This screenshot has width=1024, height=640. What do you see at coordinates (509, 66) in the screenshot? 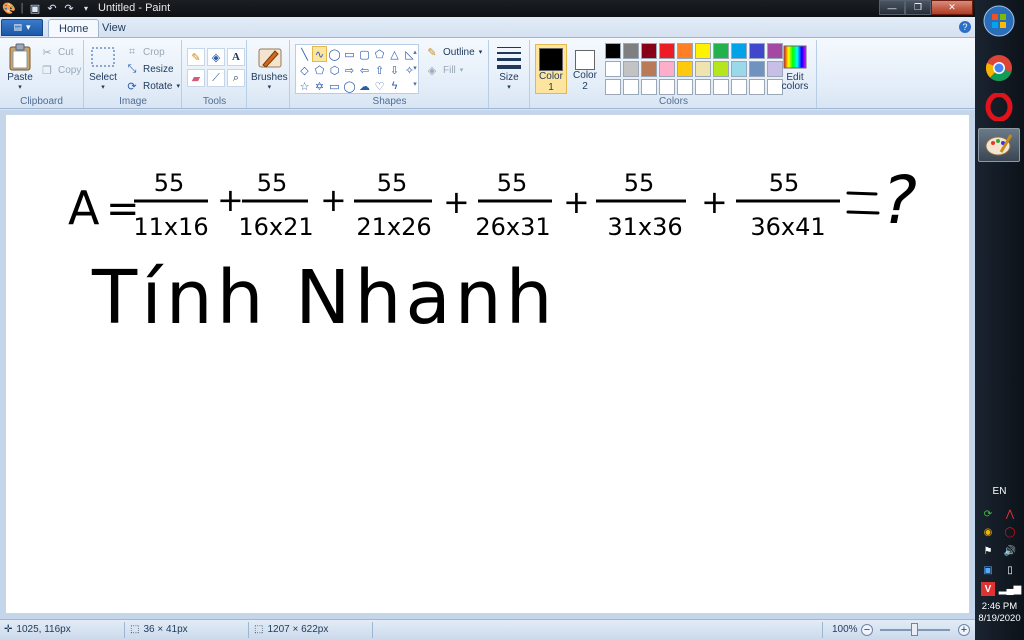
I see `size-button: Size ▾` at bounding box center [509, 66].